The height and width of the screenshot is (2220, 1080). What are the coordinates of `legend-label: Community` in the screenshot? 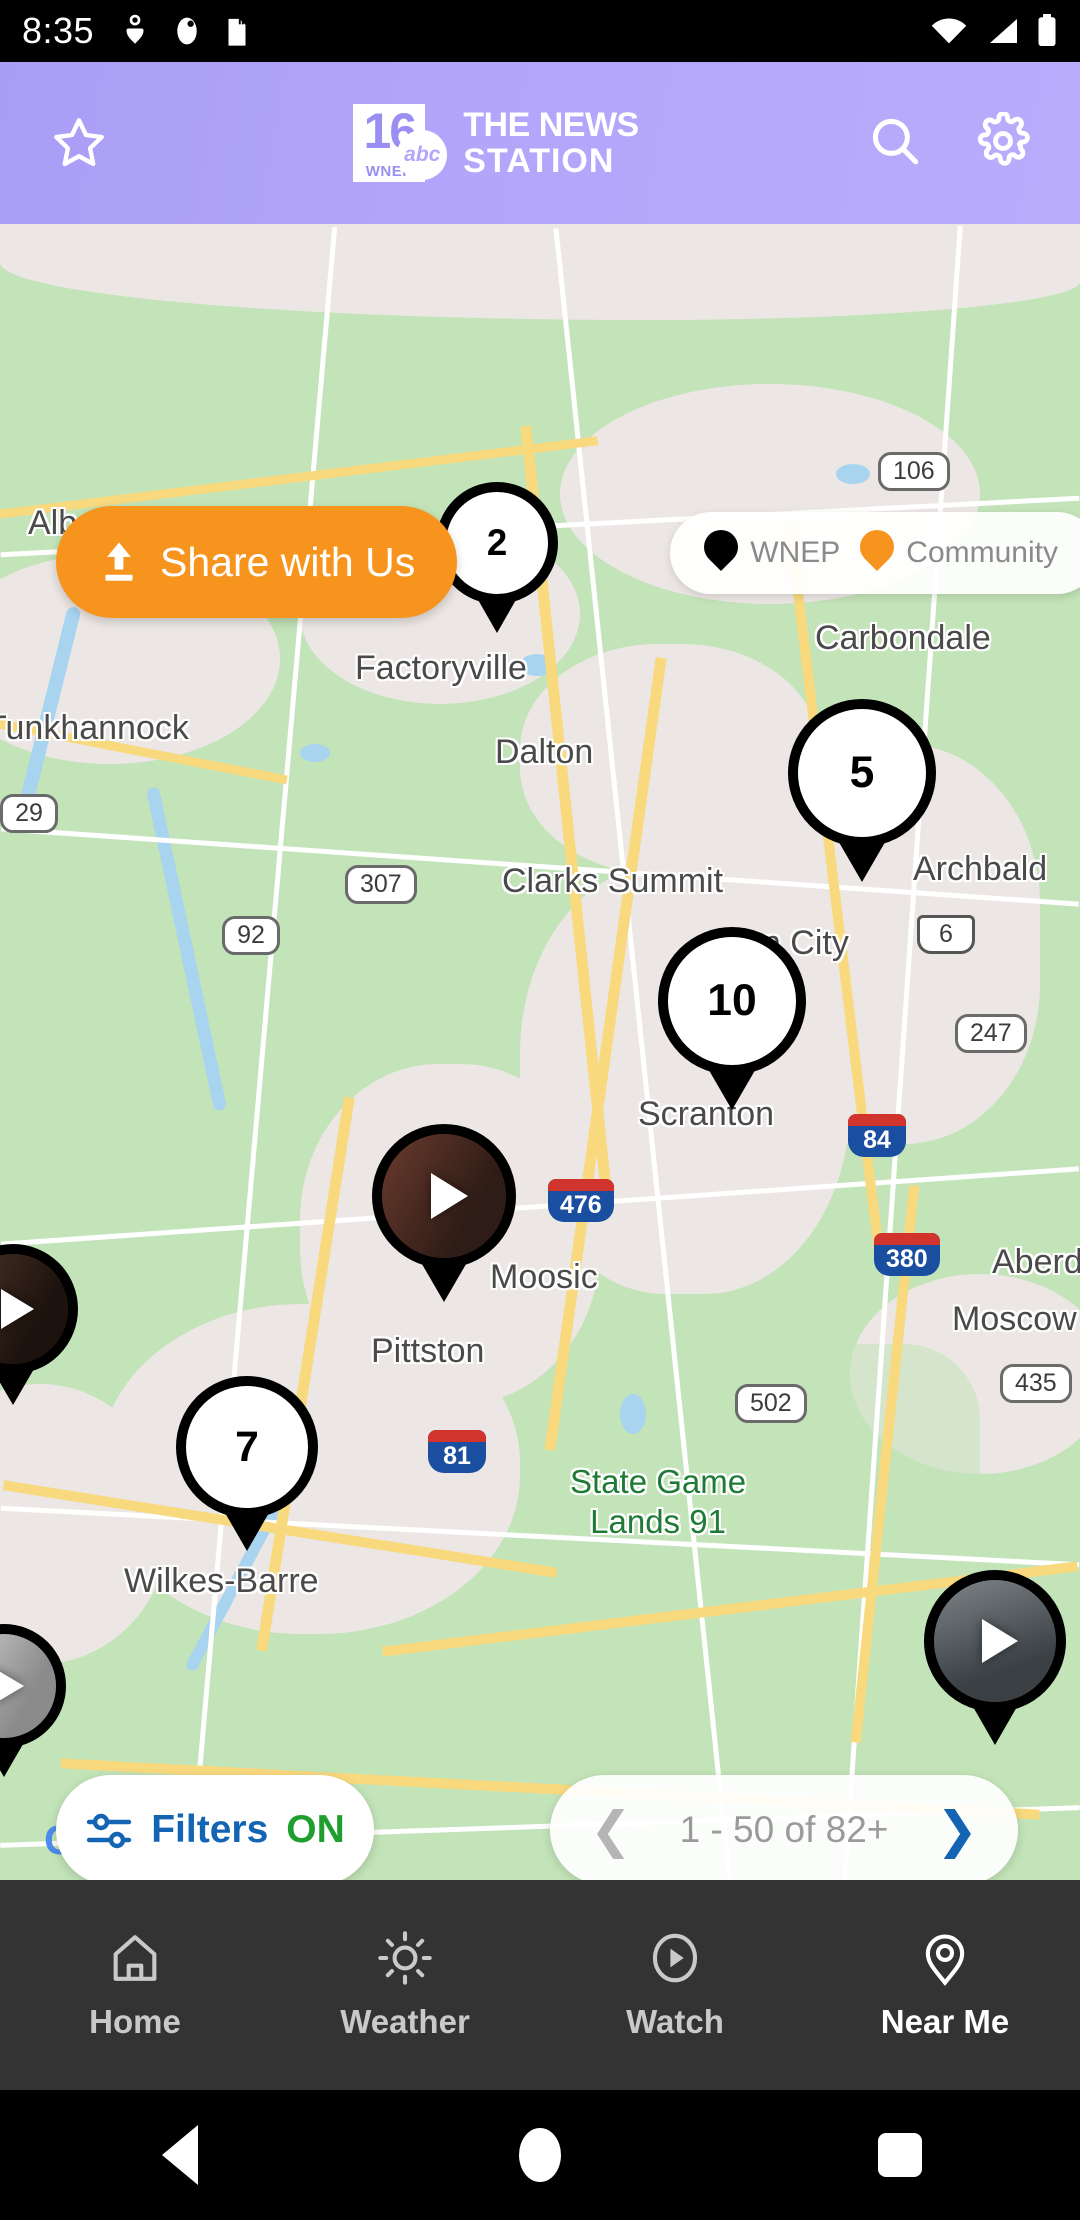 It's located at (982, 552).